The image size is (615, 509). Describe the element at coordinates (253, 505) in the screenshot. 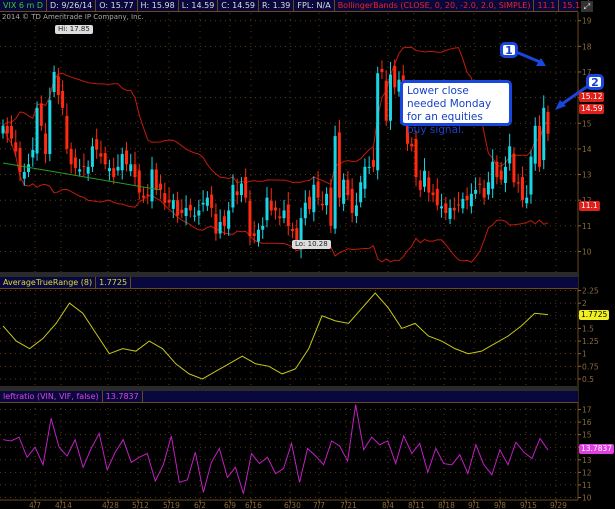

I see `x-tick-label: 6/16` at that location.